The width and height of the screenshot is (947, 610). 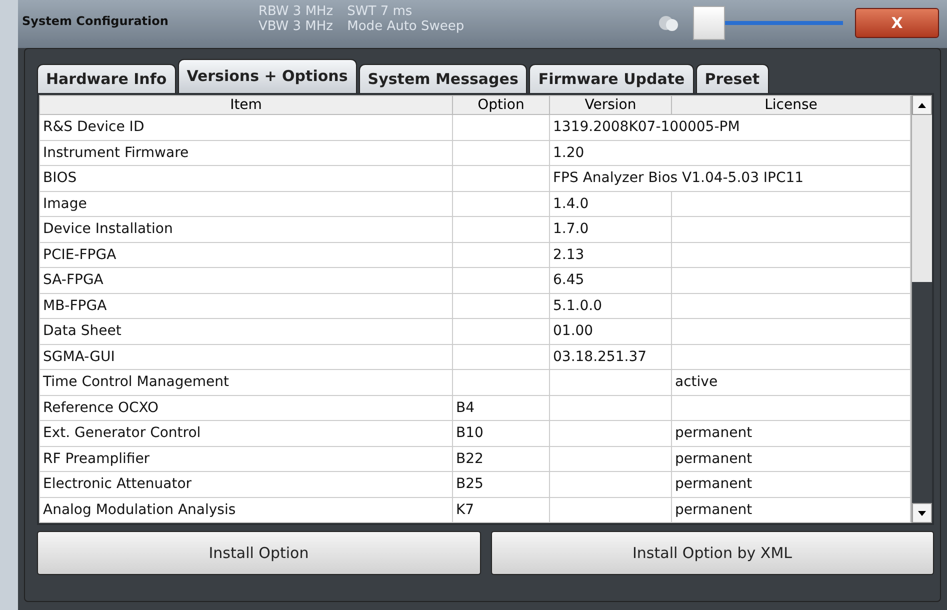 What do you see at coordinates (712, 553) in the screenshot?
I see `install-button: Install Option by XML` at bounding box center [712, 553].